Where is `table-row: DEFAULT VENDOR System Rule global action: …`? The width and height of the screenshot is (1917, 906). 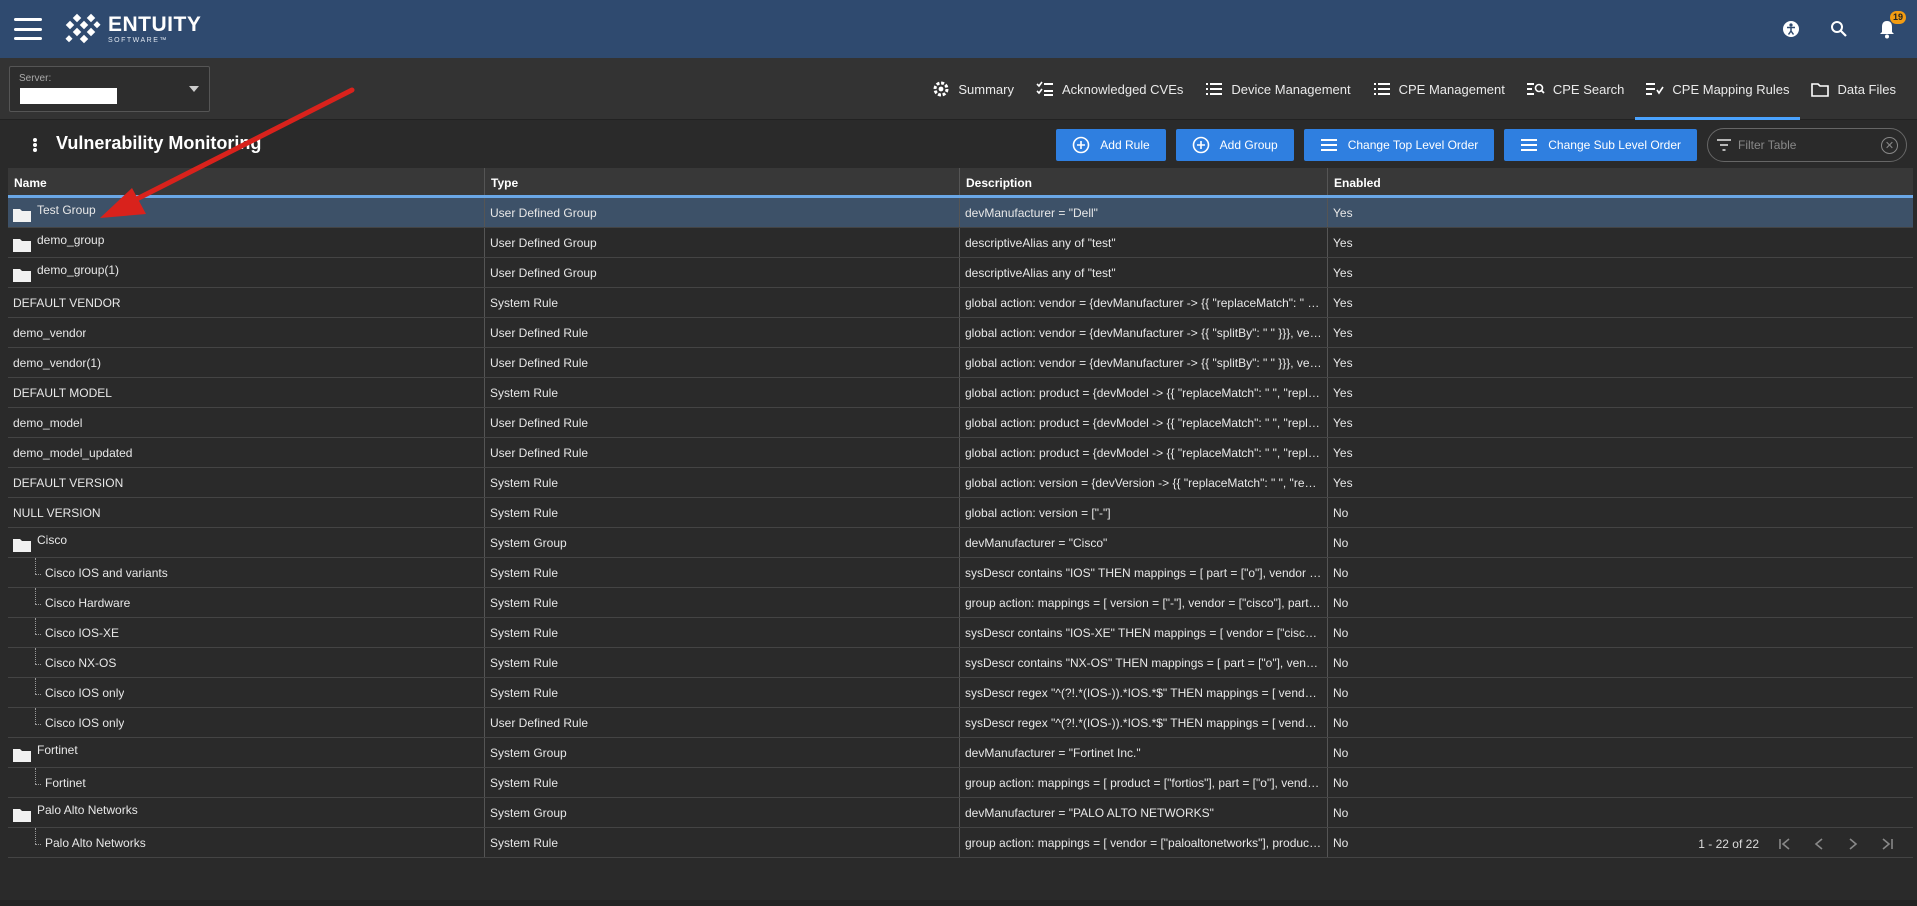 table-row: DEFAULT VENDOR System Rule global action: … is located at coordinates (960, 303).